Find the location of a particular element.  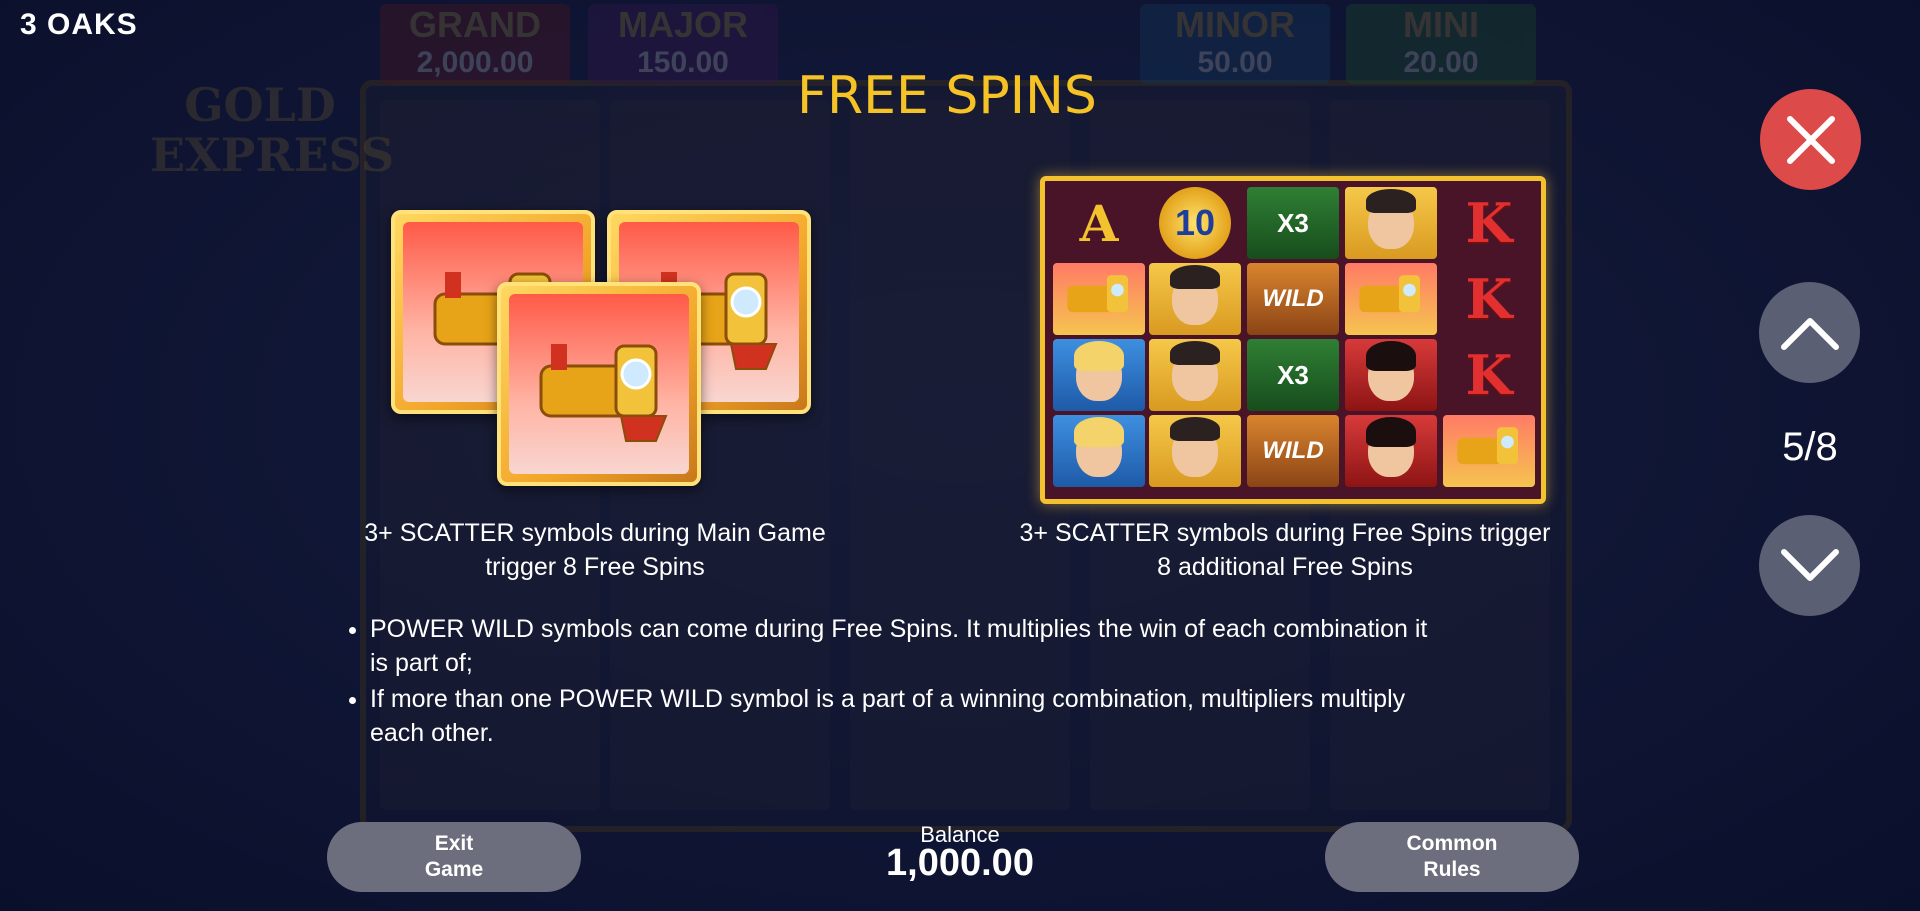

balance-value: 1,000.00 is located at coordinates (960, 863).